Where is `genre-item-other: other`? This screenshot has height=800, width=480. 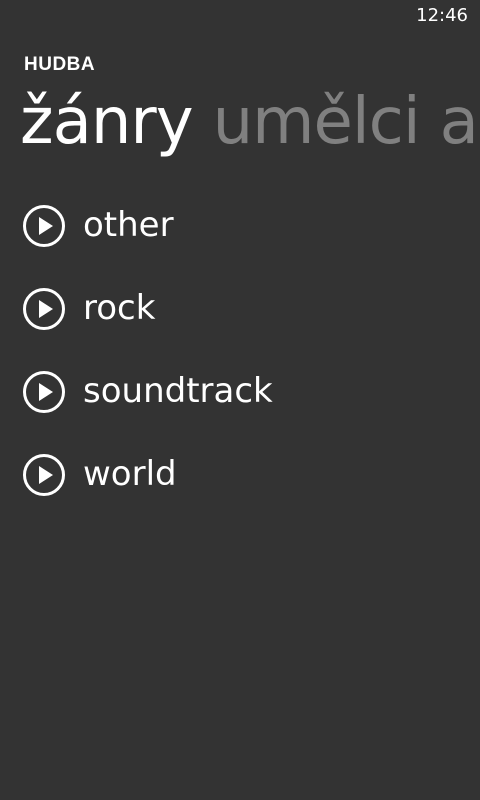
genre-item-other: other is located at coordinates (242, 241).